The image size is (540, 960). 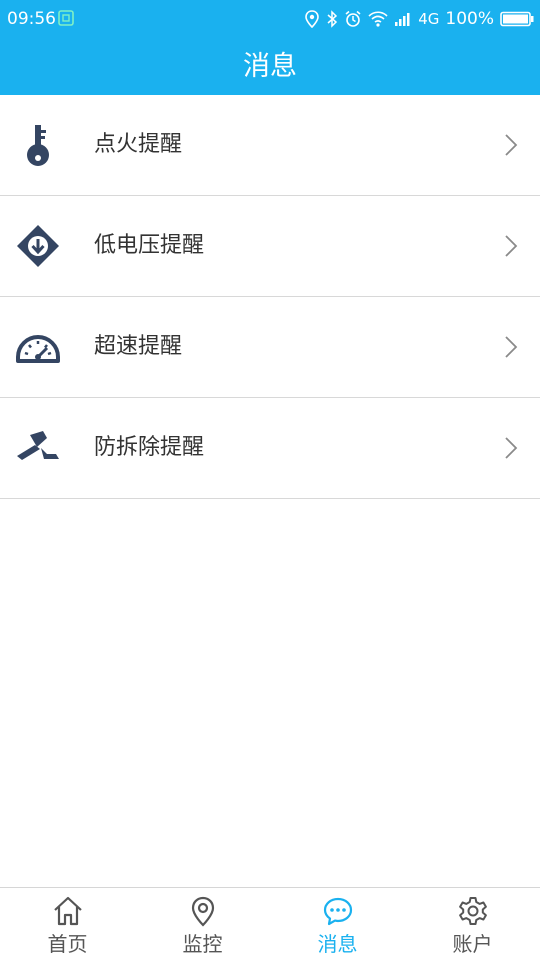 What do you see at coordinates (332, 19) in the screenshot?
I see `bluetooth-icon` at bounding box center [332, 19].